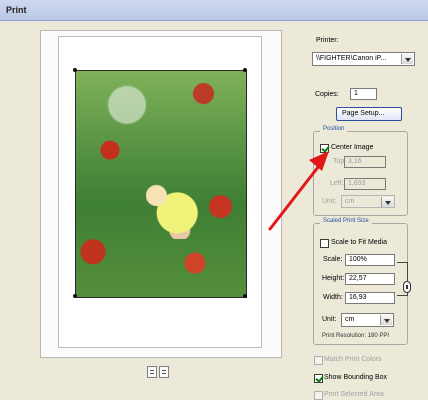 The image size is (428, 400). Describe the element at coordinates (353, 359) in the screenshot. I see `match-print-colors-label: Match Print Colors` at that location.